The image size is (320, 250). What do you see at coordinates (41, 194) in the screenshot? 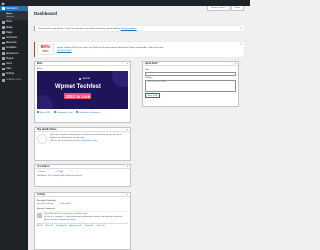
I see `panel-title: Activity` at bounding box center [41, 194].